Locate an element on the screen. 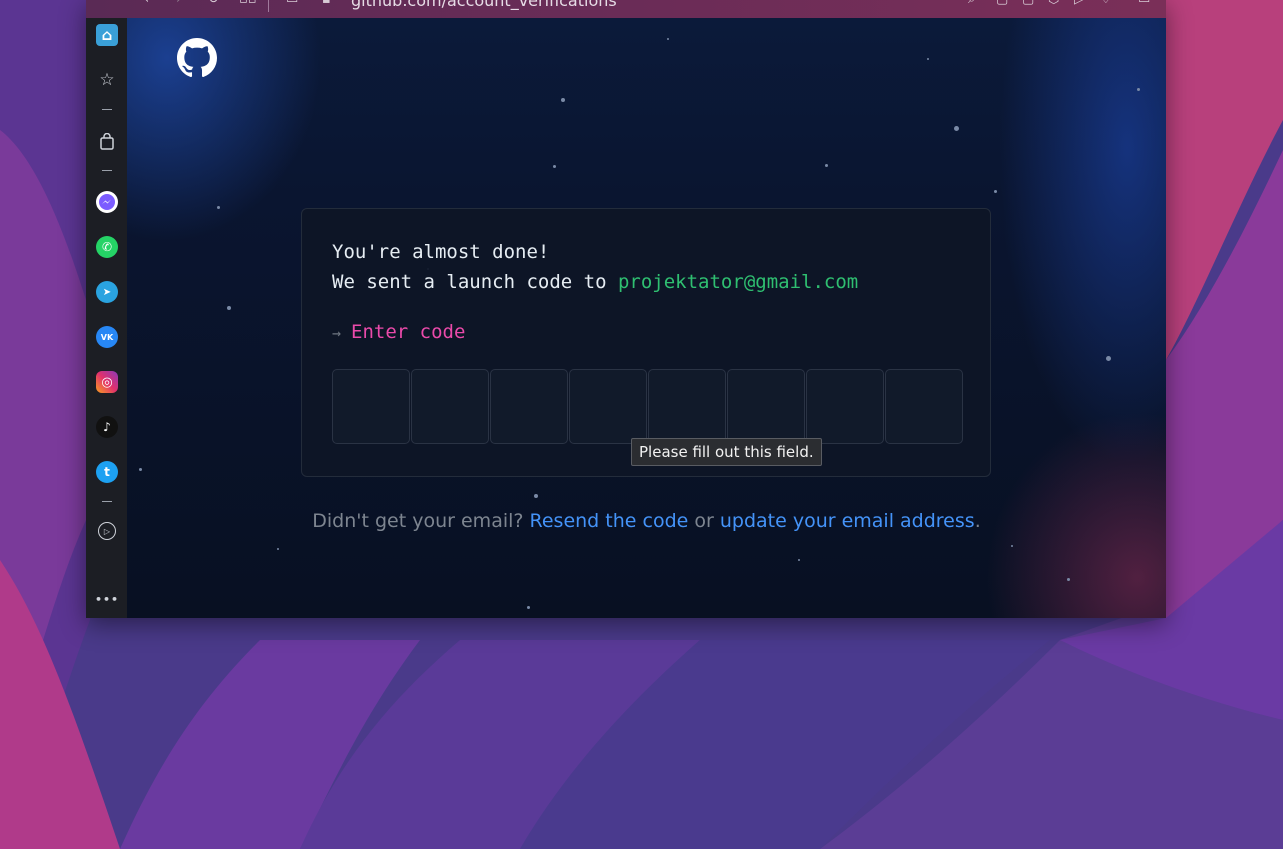 The image size is (1283, 849). browser-sidebar: ⌂ ☆ ✆ ➤ VK ◎ ♪ t ▷ ••• is located at coordinates (106, 318).